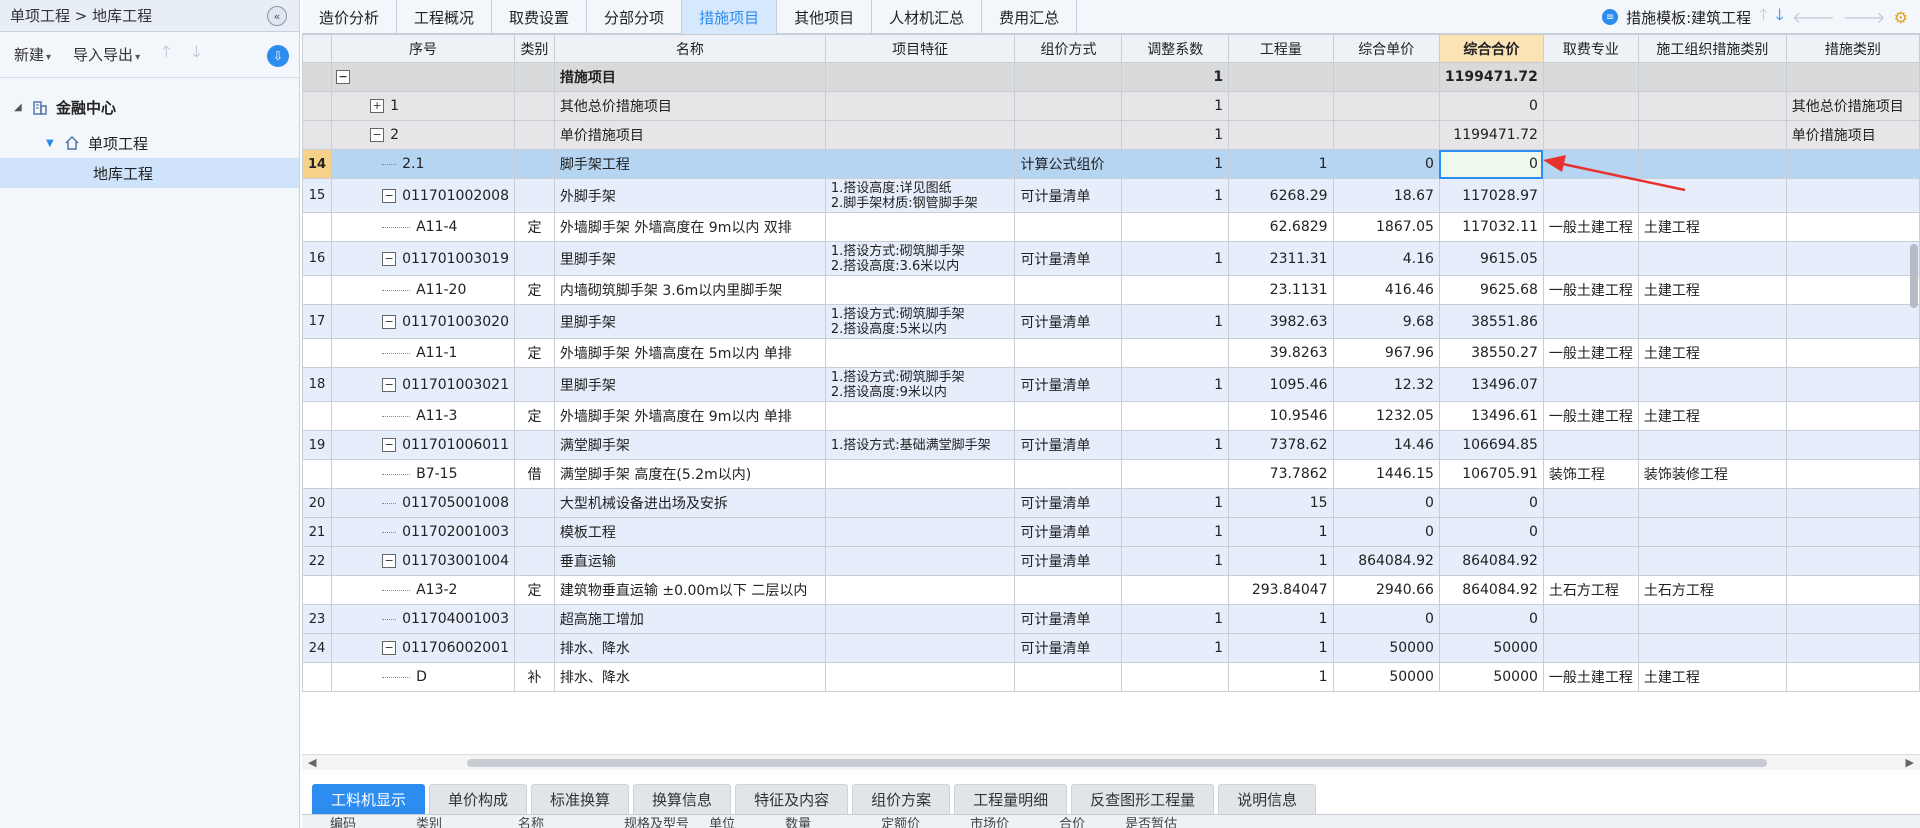 The width and height of the screenshot is (1920, 828). I want to click on tab-fee-summary: 费用汇总, so click(1030, 17).